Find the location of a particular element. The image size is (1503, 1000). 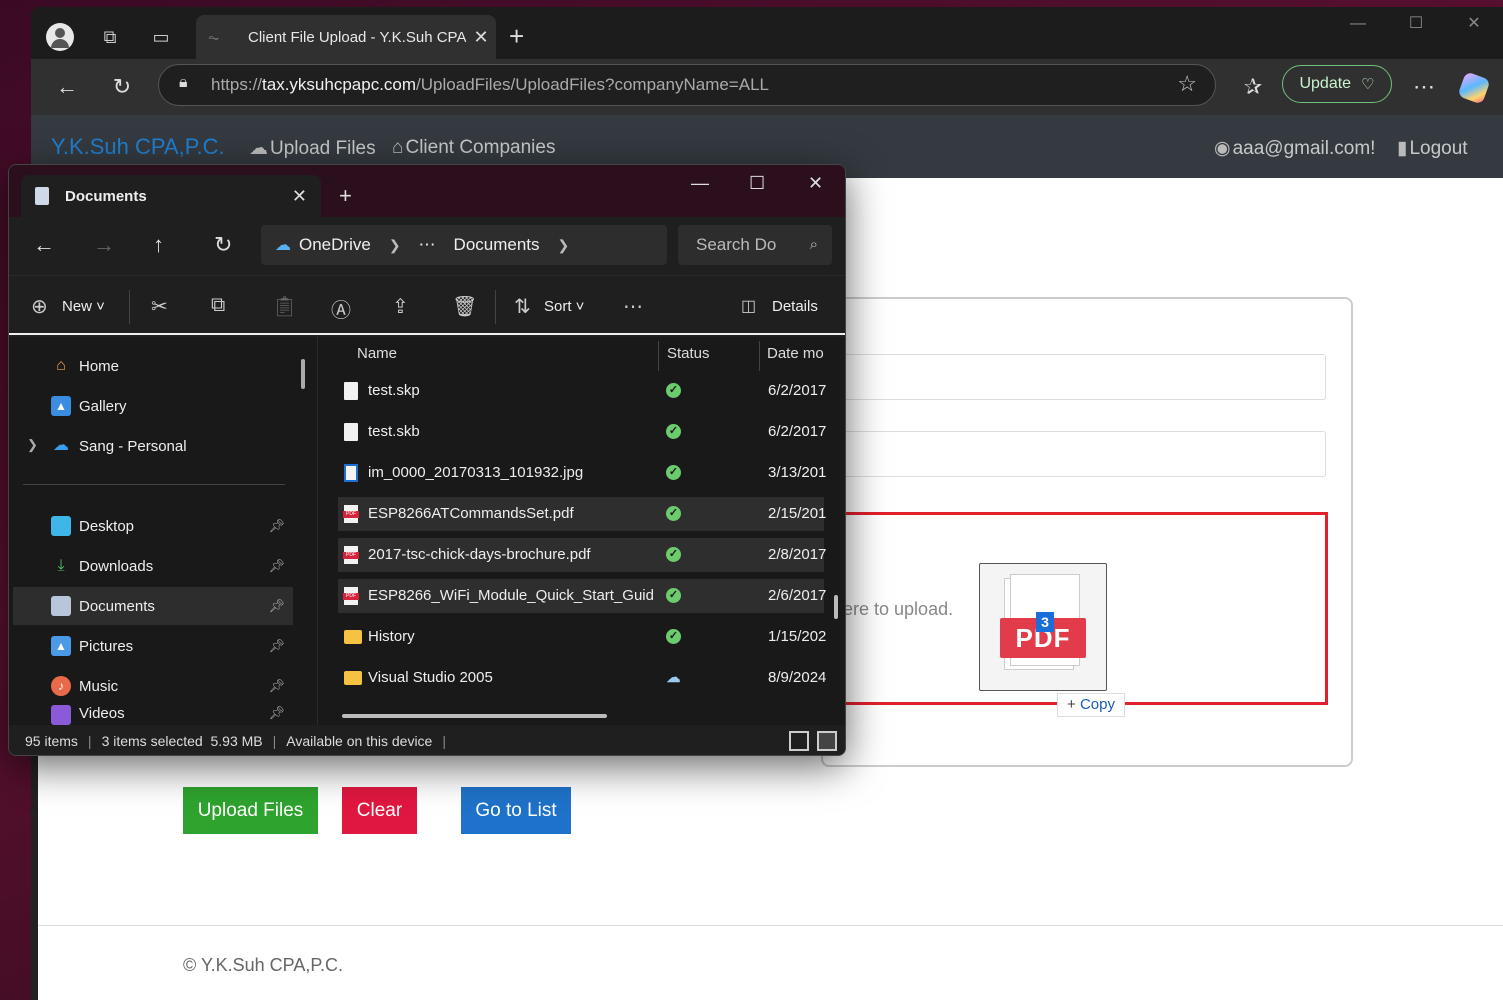

go-to-list-button: Go to List is located at coordinates (516, 810).